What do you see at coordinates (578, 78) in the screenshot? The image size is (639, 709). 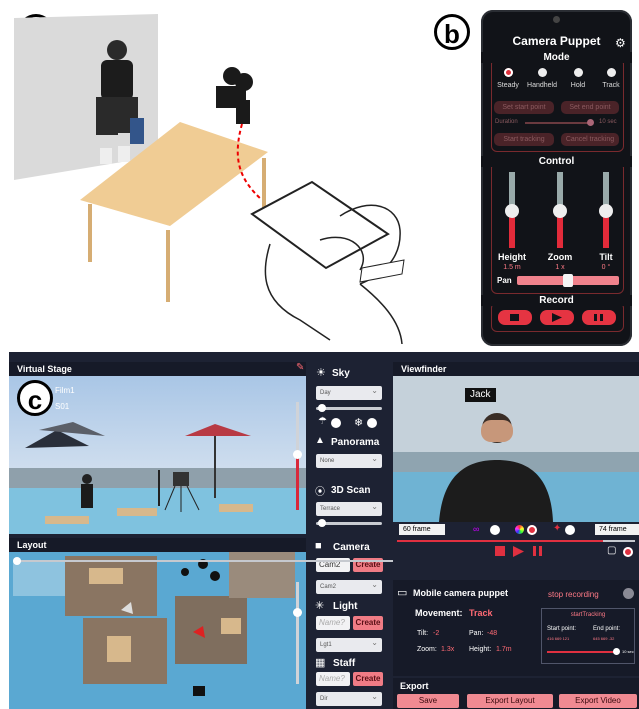 I see `mode-option-hold: Hold` at bounding box center [578, 78].